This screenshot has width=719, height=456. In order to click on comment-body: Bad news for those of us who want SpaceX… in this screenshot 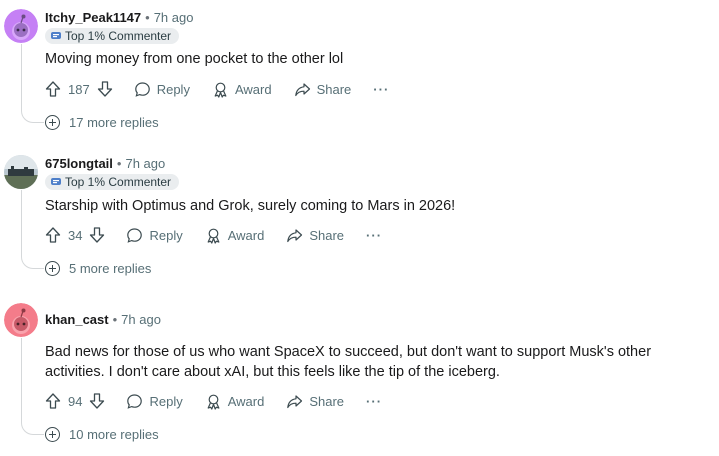, I will do `click(348, 362)`.